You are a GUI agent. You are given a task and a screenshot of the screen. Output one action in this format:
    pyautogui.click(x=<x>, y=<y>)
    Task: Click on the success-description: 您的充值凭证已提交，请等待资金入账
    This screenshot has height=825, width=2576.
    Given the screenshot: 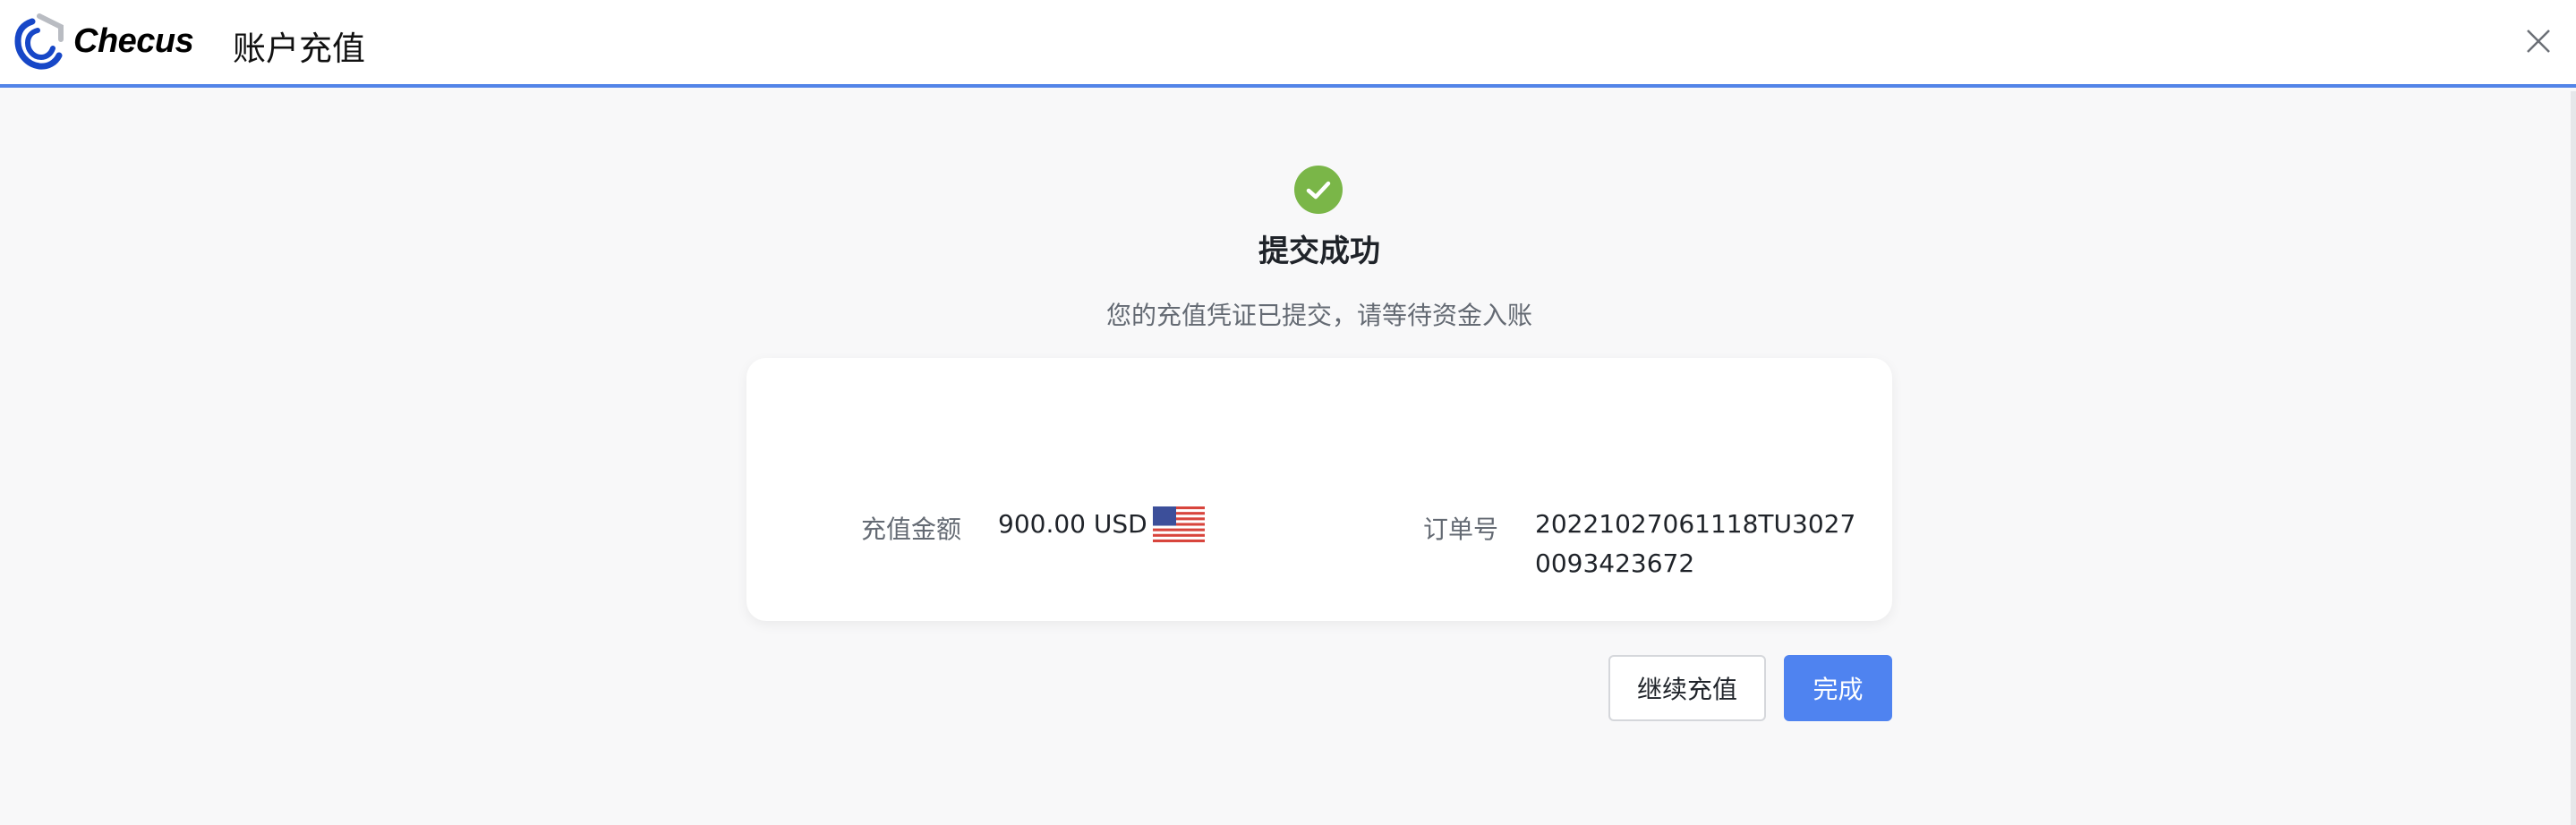 What is the action you would take?
    pyautogui.click(x=1318, y=315)
    